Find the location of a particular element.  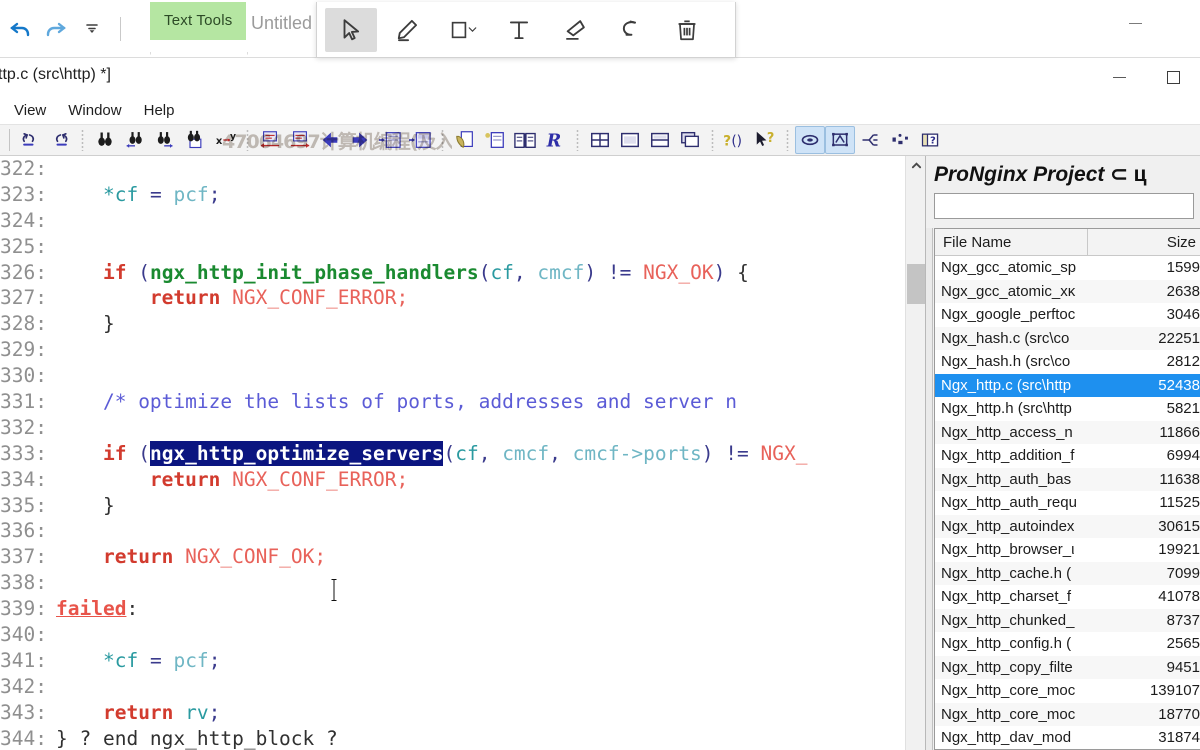

code-line: 327: return NGX_CONF_ERROR; is located at coordinates (462, 298).